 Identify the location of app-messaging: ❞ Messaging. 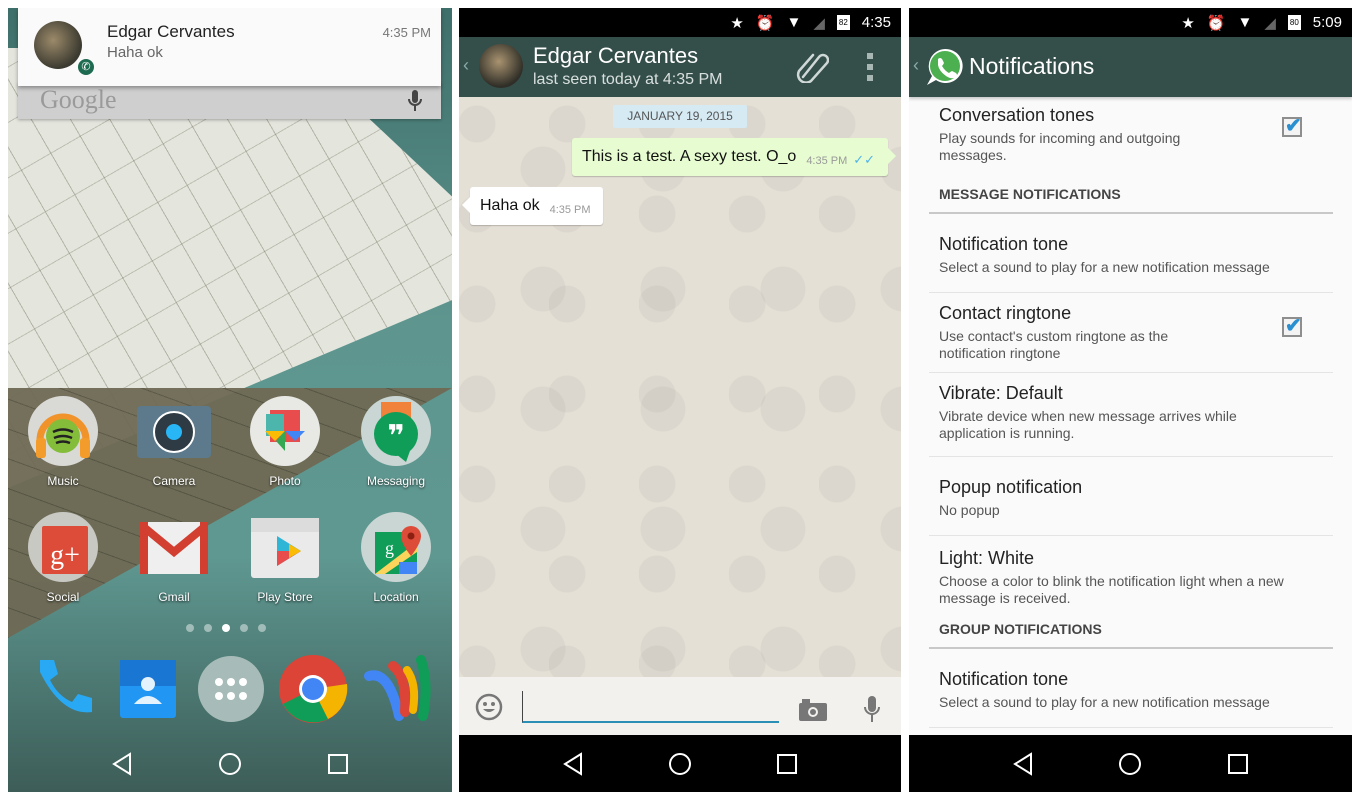
(396, 442).